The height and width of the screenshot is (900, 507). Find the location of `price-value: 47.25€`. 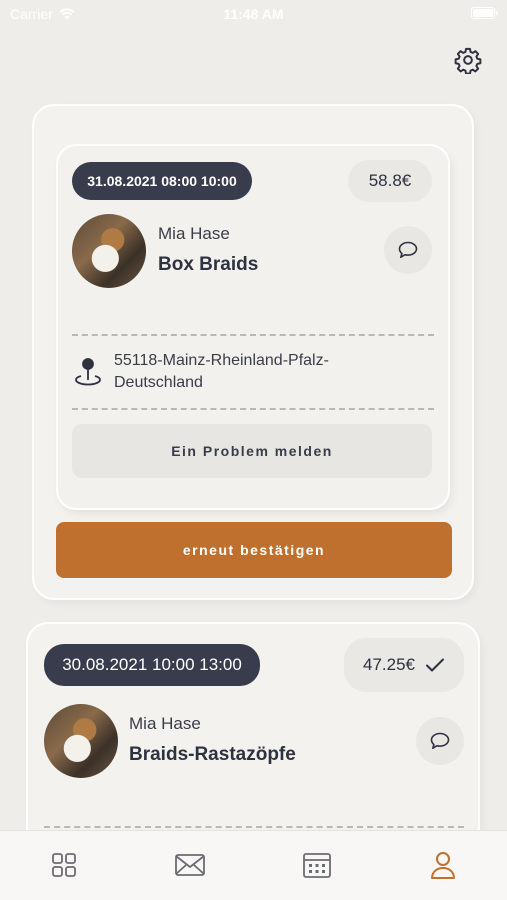

price-value: 47.25€ is located at coordinates (389, 664).